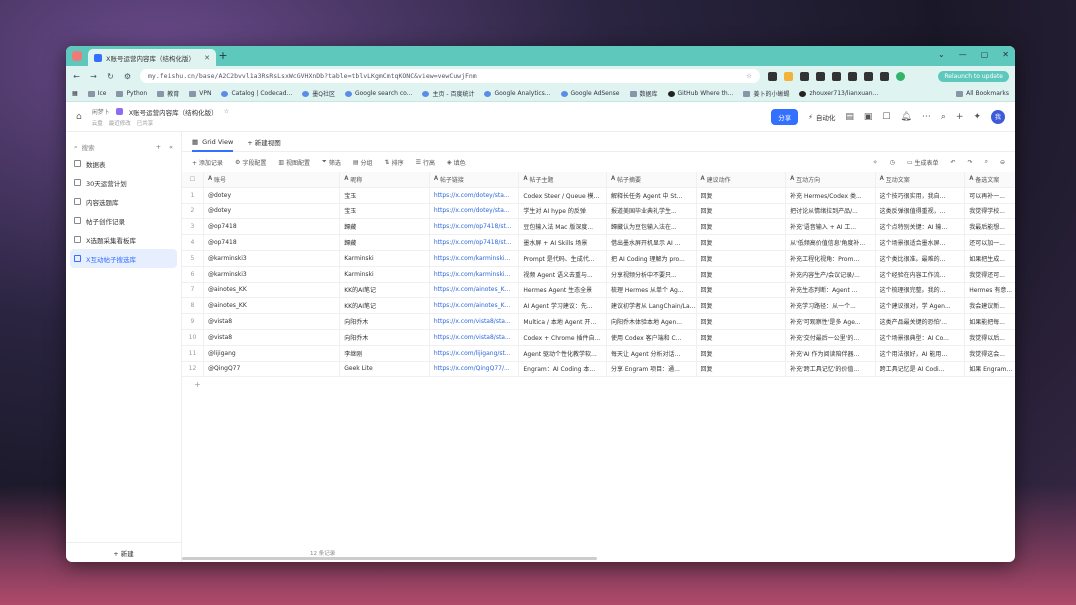 The image size is (1076, 605). Describe the element at coordinates (193, 258) in the screenshot. I see `table-cell-idx: 5` at that location.